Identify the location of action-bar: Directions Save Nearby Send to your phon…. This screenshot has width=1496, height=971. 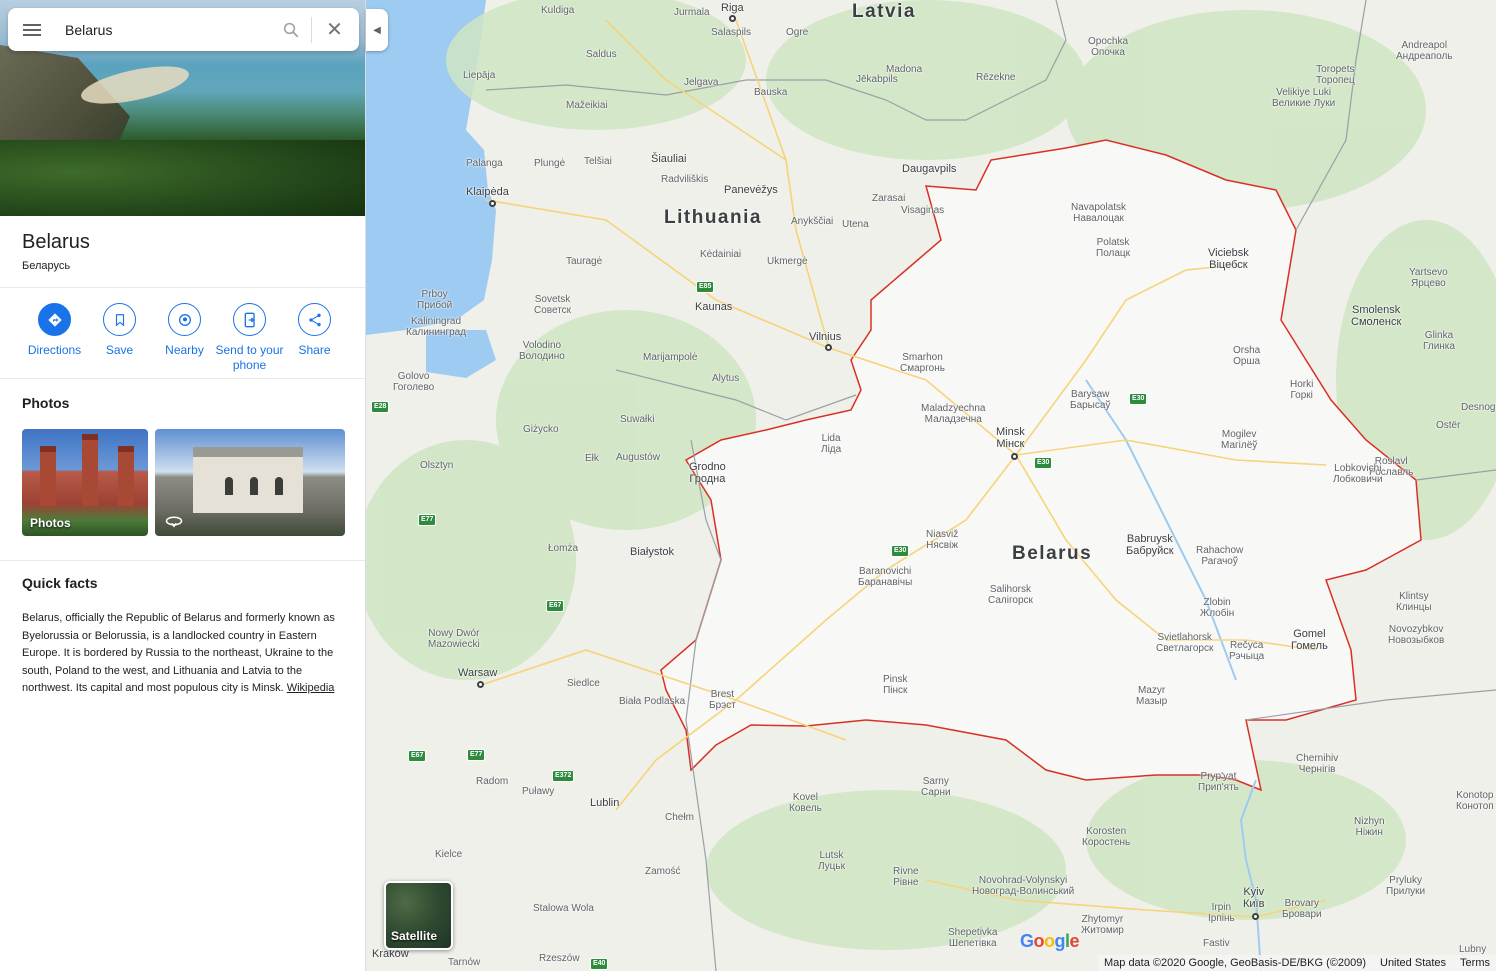
(184, 338).